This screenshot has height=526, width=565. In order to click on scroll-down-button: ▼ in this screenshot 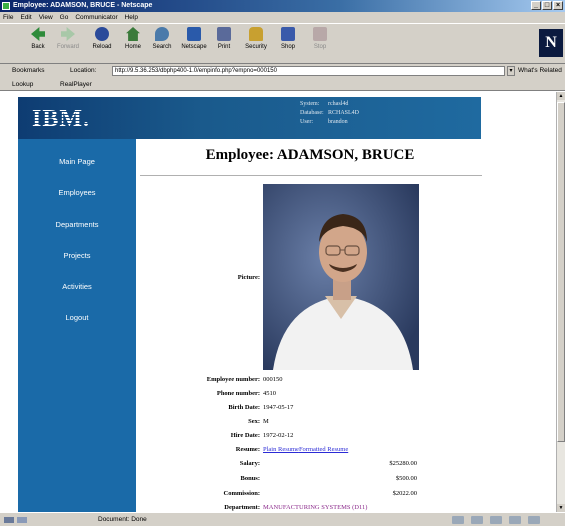, I will do `click(561, 508)`.